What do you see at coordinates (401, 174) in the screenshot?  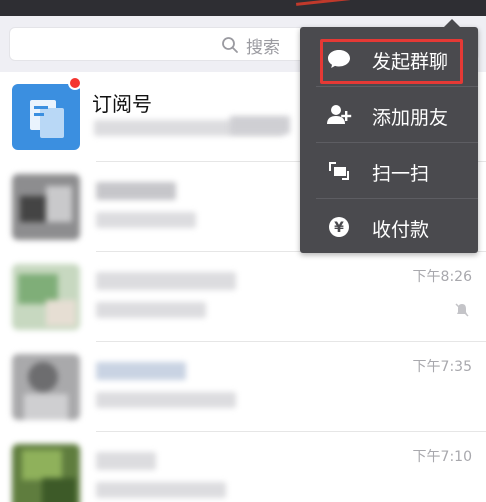 I see `menu-item-label: 扫一扫` at bounding box center [401, 174].